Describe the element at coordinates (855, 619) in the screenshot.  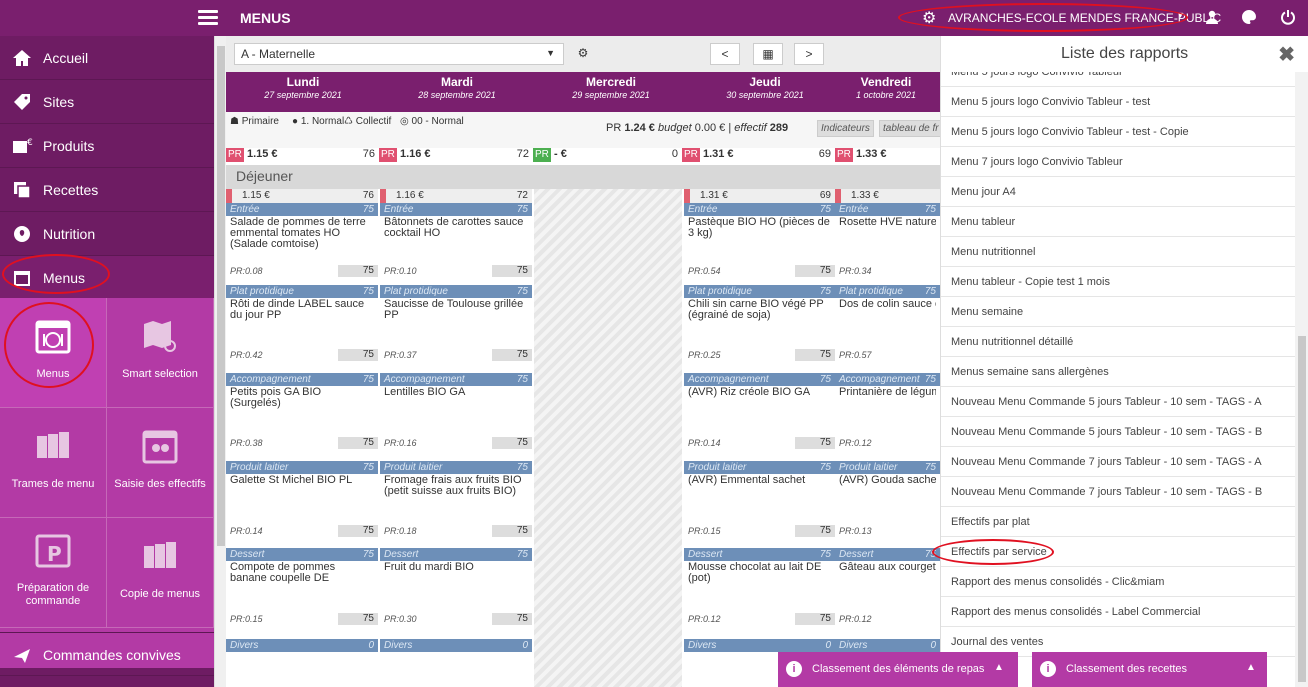
I see `dish-pr-line: PR:0.12` at that location.